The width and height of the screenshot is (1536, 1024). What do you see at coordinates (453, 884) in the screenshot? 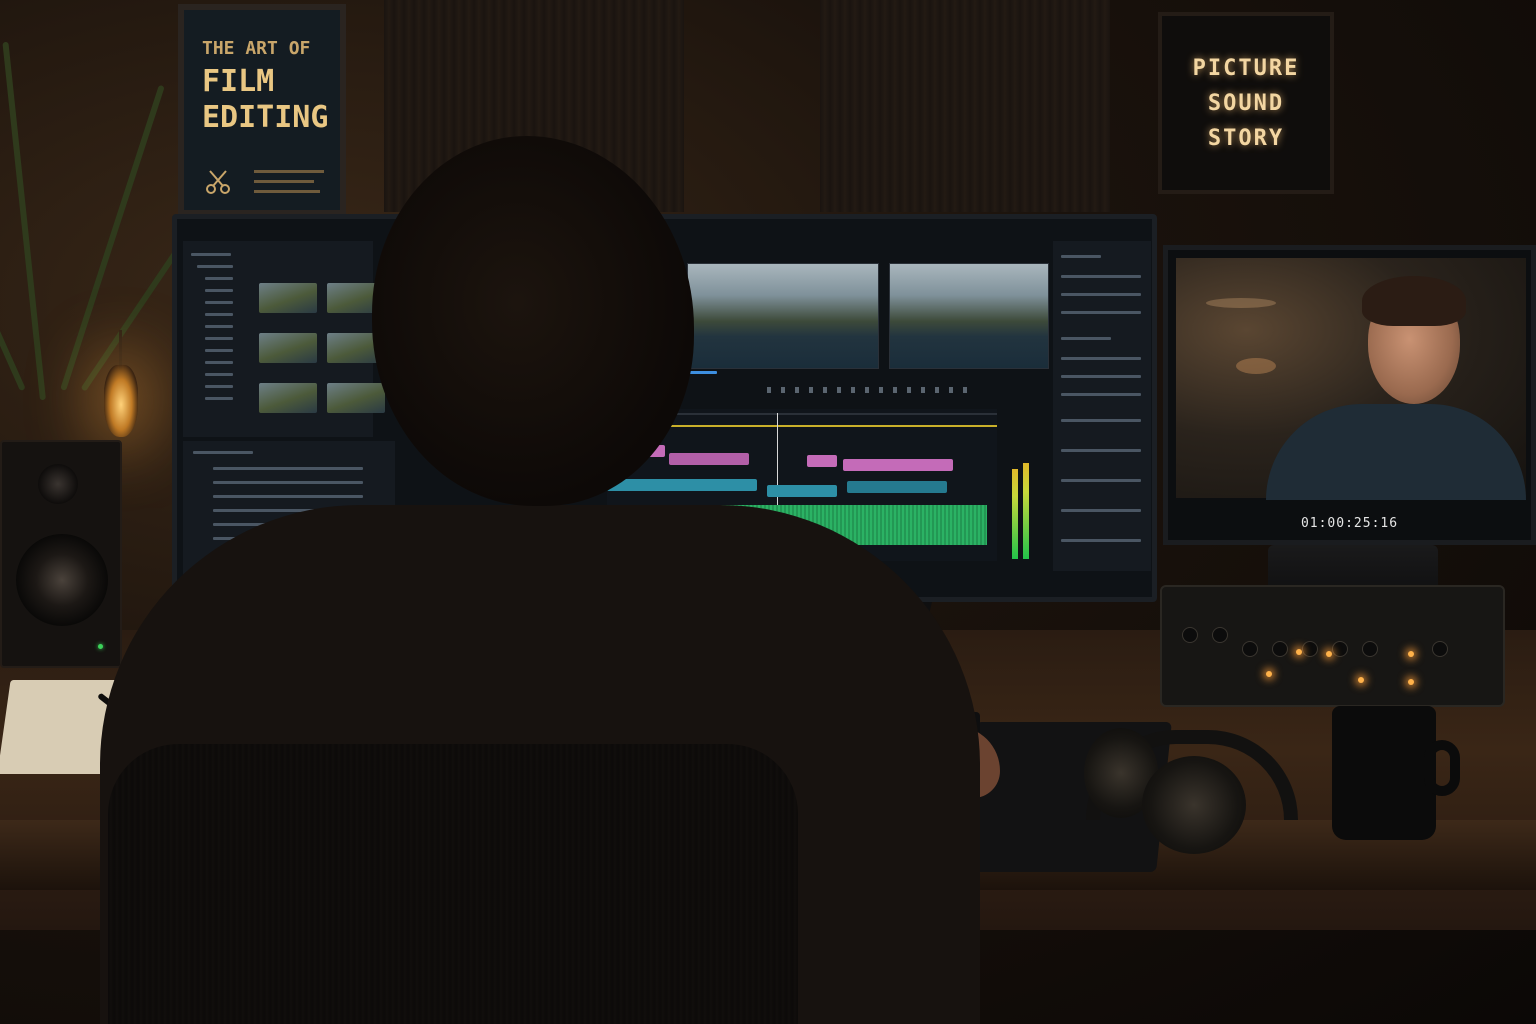
I see `mesh-office-chair` at bounding box center [453, 884].